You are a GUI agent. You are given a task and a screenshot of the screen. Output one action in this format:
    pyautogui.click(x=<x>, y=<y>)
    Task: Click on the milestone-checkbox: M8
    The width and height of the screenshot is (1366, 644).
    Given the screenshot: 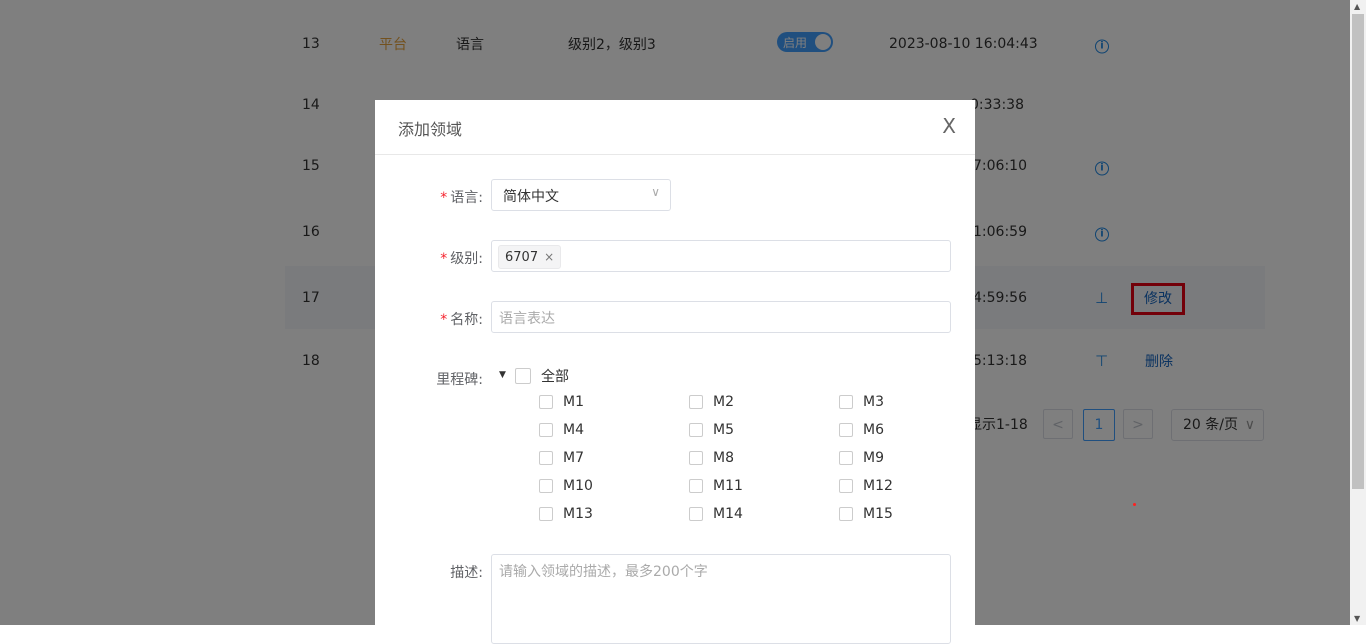 What is the action you would take?
    pyautogui.click(x=711, y=458)
    